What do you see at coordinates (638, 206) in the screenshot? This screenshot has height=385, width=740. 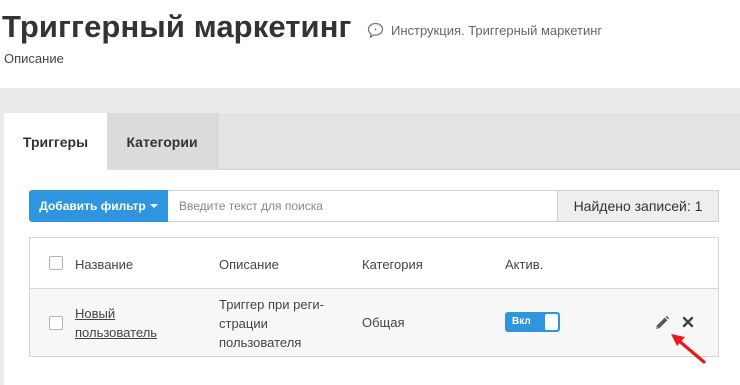 I see `records-count: Найдено записей: 1` at bounding box center [638, 206].